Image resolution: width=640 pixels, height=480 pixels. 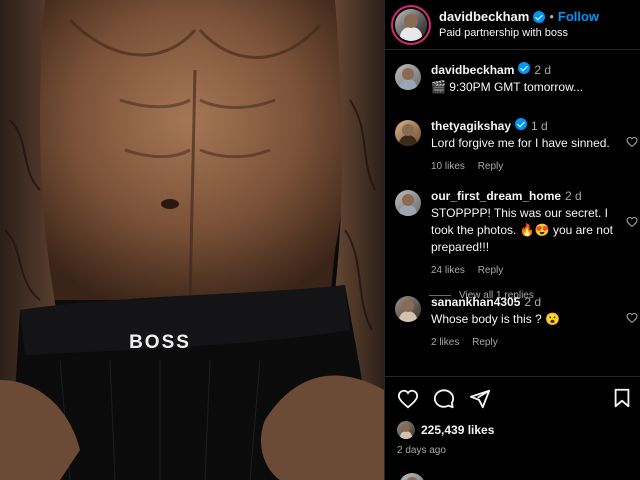 I want to click on post-timestamp: 2 days ago, so click(x=518, y=450).